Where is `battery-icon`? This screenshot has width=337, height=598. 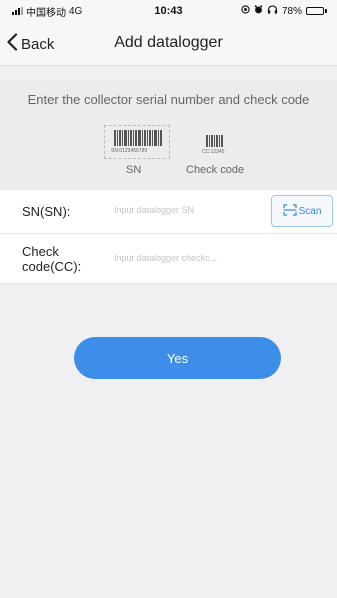 battery-icon is located at coordinates (316, 11).